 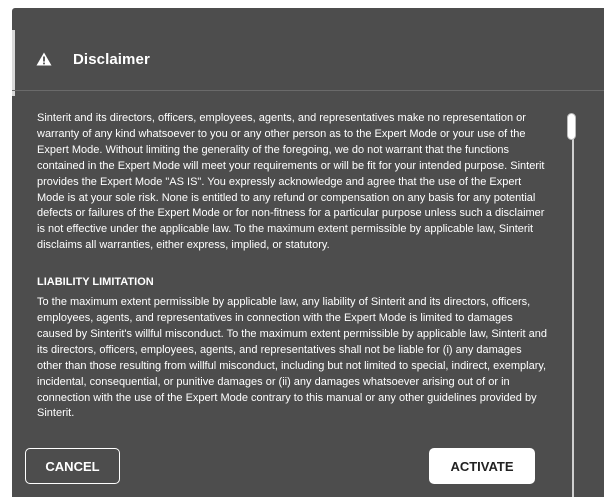 What do you see at coordinates (571, 126) in the screenshot?
I see `scrollbar-thumb` at bounding box center [571, 126].